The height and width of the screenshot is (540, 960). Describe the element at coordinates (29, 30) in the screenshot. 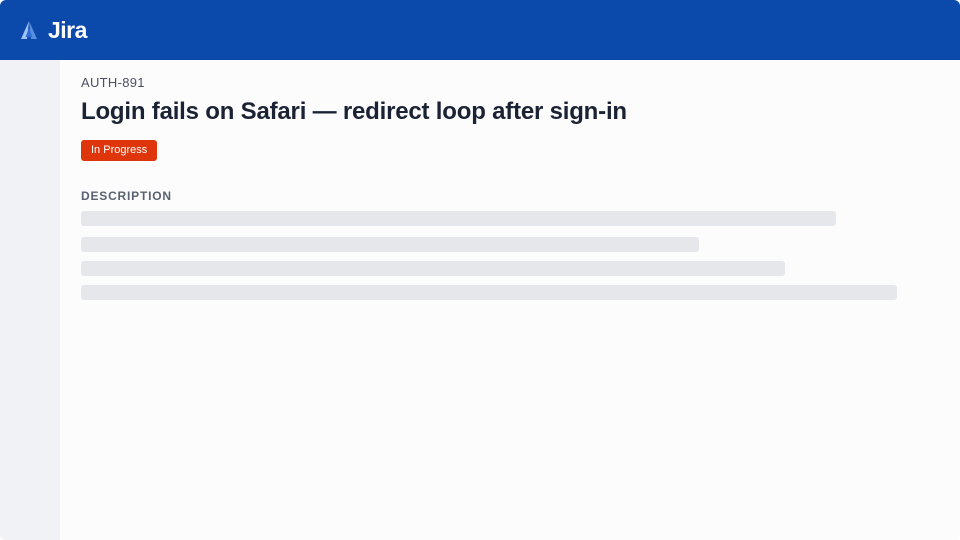

I see `jira-logo-icon` at that location.